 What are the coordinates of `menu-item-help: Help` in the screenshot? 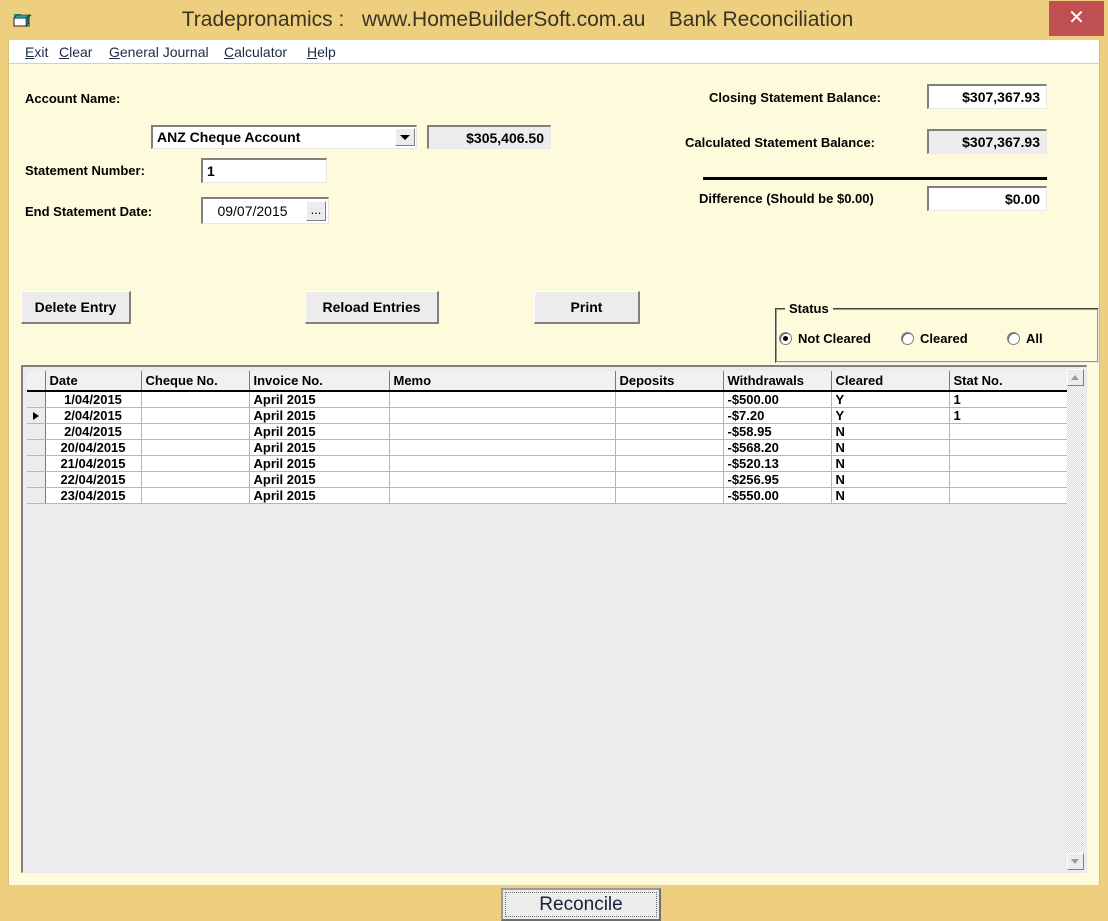 It's located at (321, 52).